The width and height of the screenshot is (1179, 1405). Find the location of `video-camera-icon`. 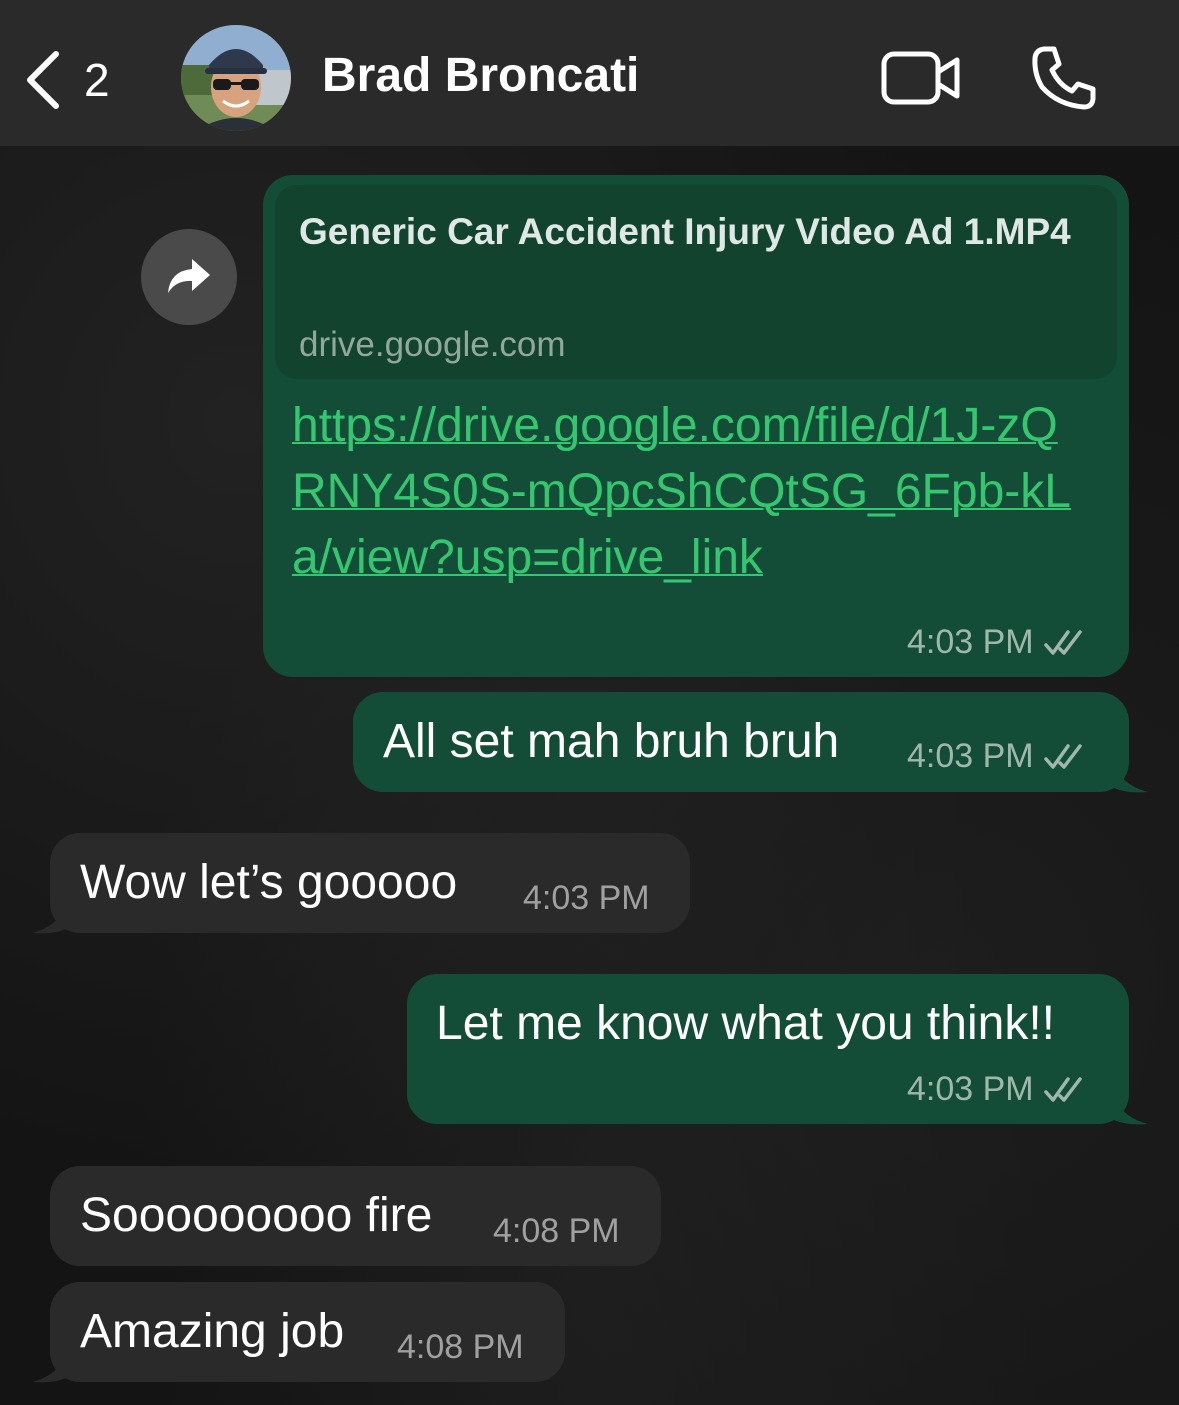

video-camera-icon is located at coordinates (920, 78).